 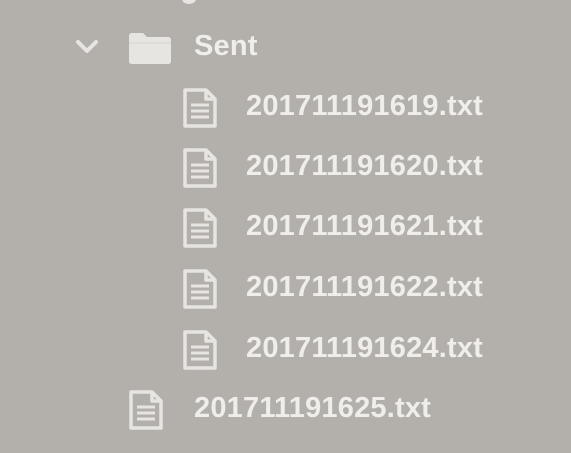 What do you see at coordinates (87, 47) in the screenshot?
I see `chevron-down-icon` at bounding box center [87, 47].